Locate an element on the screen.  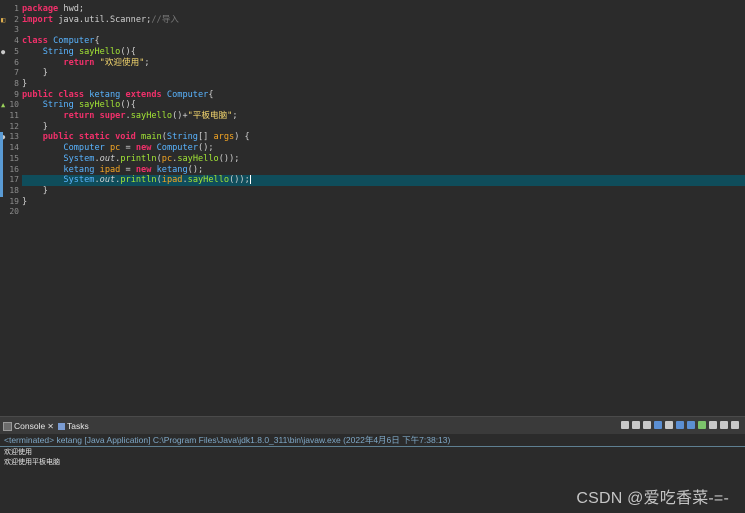
change-marker is located at coordinates (1, 164).